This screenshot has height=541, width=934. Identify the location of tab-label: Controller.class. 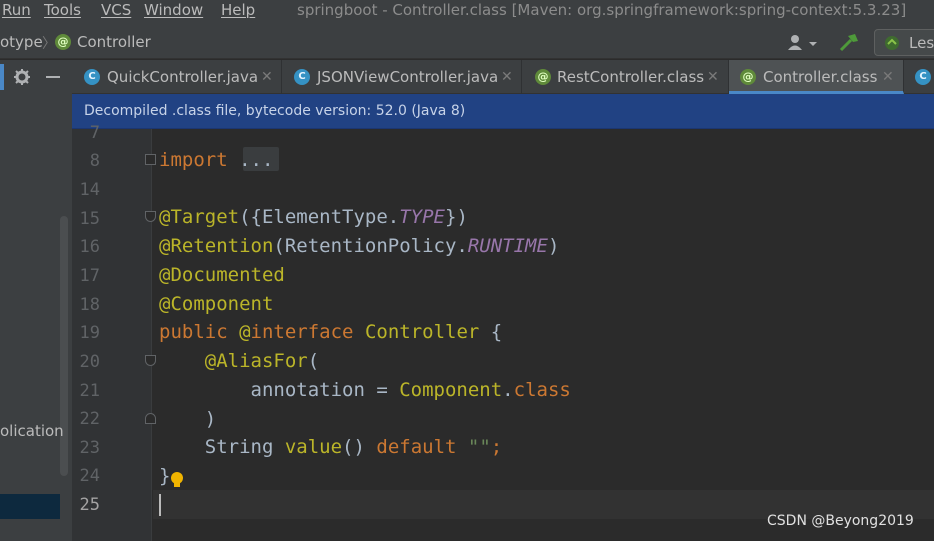
(820, 77).